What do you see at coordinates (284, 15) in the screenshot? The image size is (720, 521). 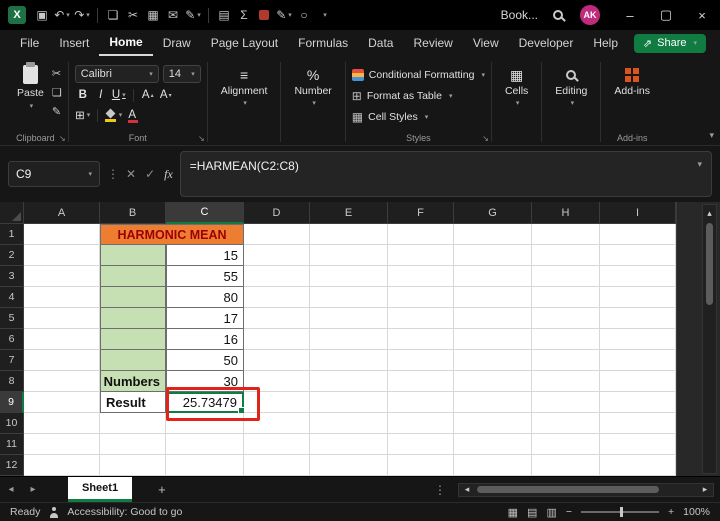 I see `pen-icon: ✎` at bounding box center [284, 15].